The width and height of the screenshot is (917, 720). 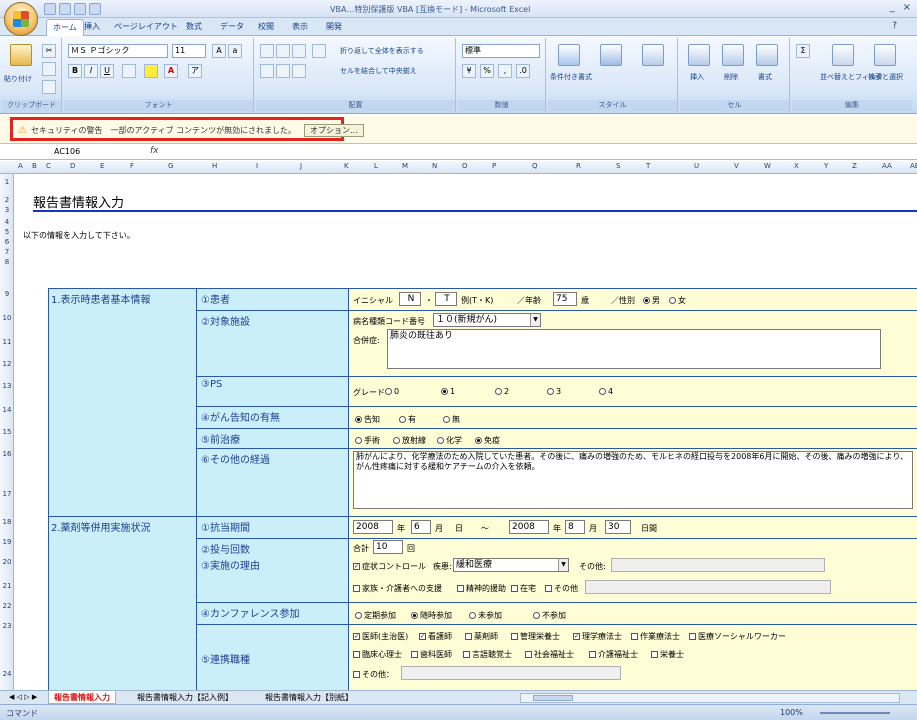 I want to click on column-header-h: H, so click(x=214, y=166).